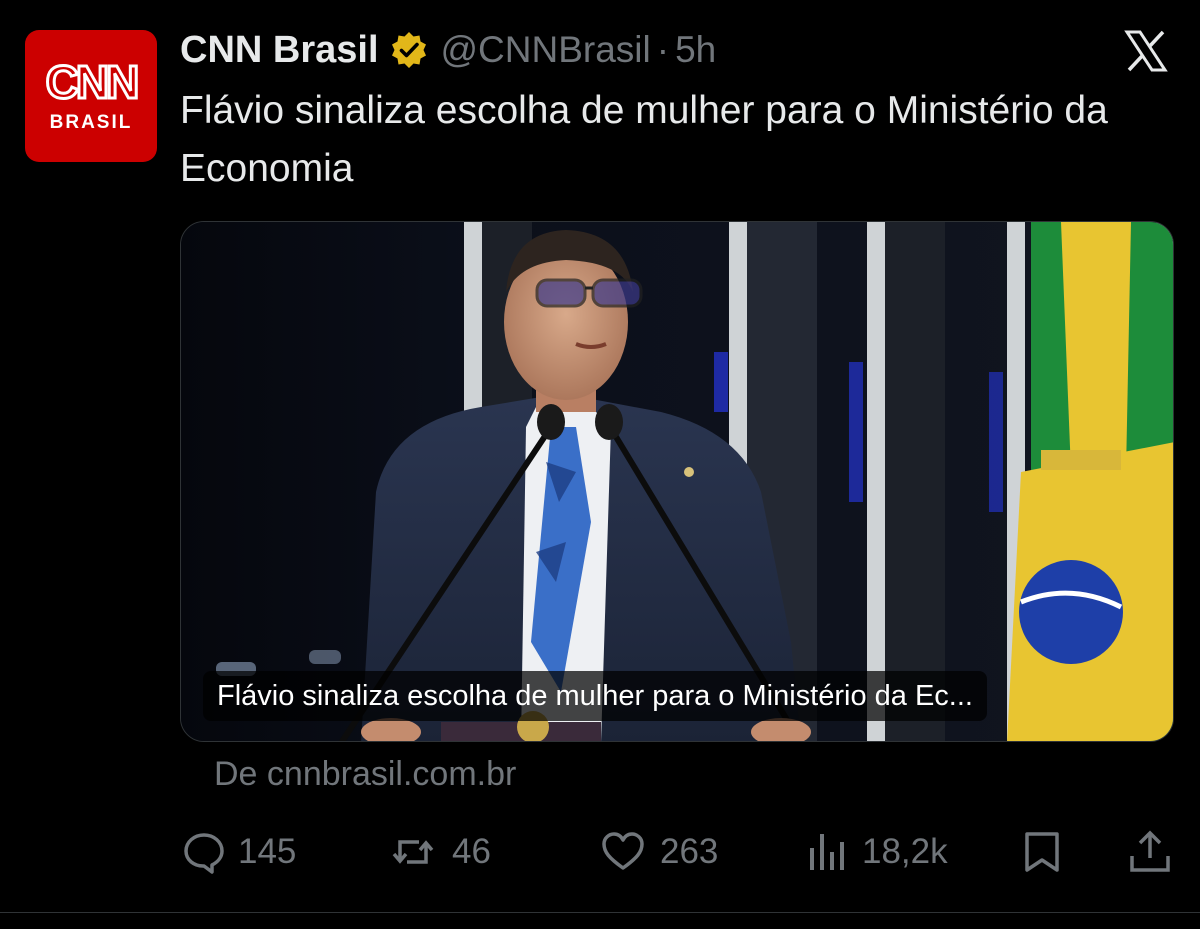  Describe the element at coordinates (204, 853) in the screenshot. I see `reply-icon` at that location.